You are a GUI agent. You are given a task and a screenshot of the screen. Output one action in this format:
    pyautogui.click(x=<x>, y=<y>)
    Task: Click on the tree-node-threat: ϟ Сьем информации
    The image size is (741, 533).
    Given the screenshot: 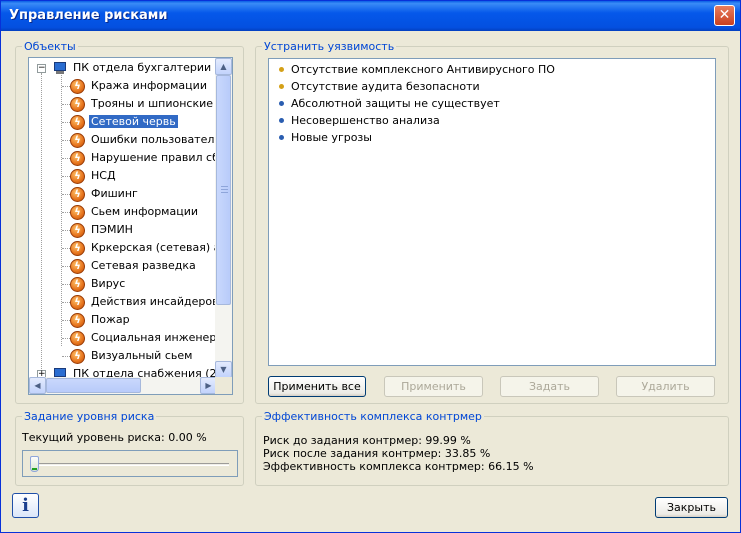 What is the action you would take?
    pyautogui.click(x=123, y=212)
    